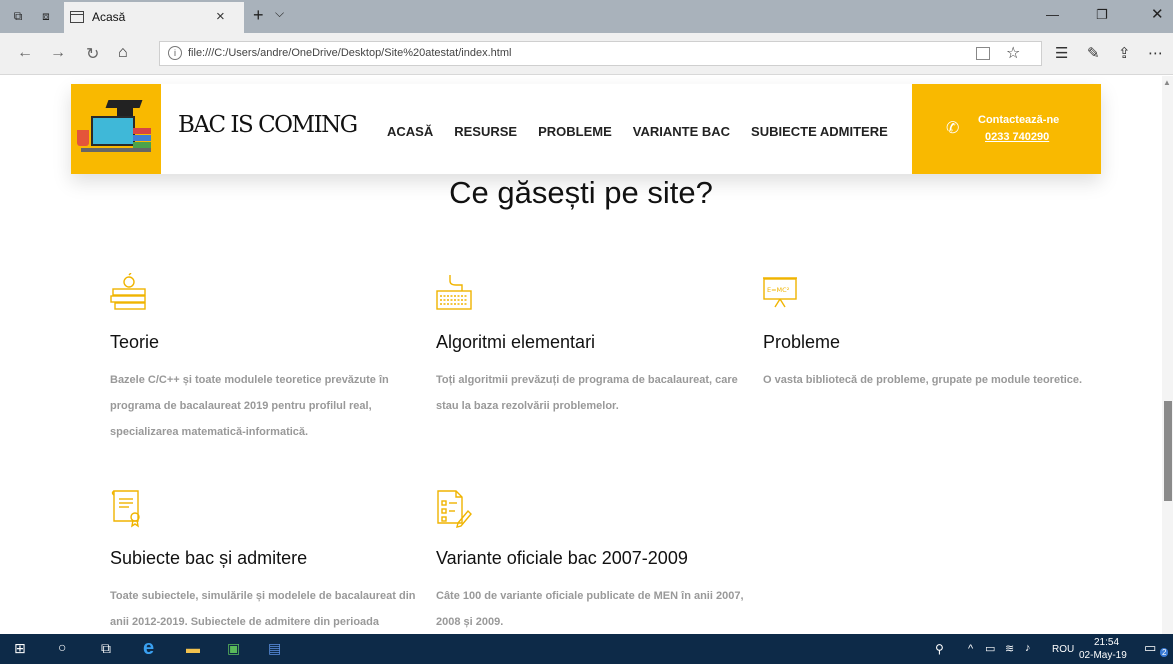 This screenshot has width=1173, height=664. What do you see at coordinates (209, 558) in the screenshot?
I see `feature-title: Subiecte bac și admitere` at bounding box center [209, 558].